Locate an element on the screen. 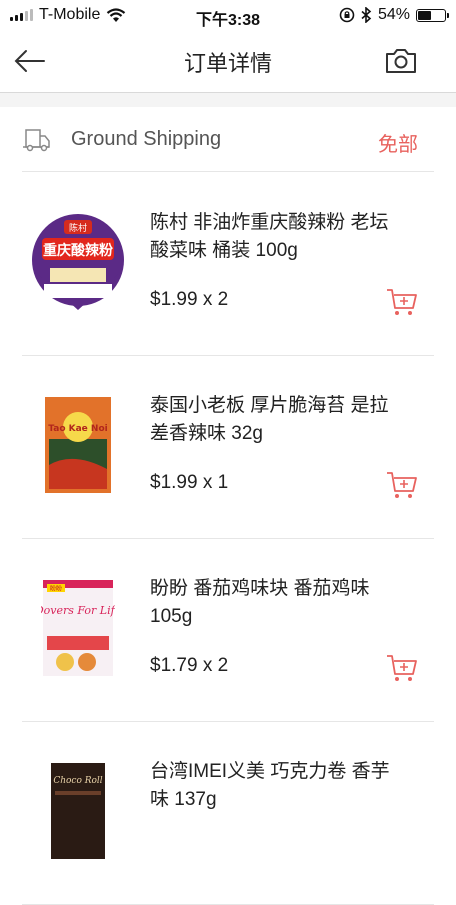 This screenshot has height=905, width=456. camera-icon is located at coordinates (401, 61).